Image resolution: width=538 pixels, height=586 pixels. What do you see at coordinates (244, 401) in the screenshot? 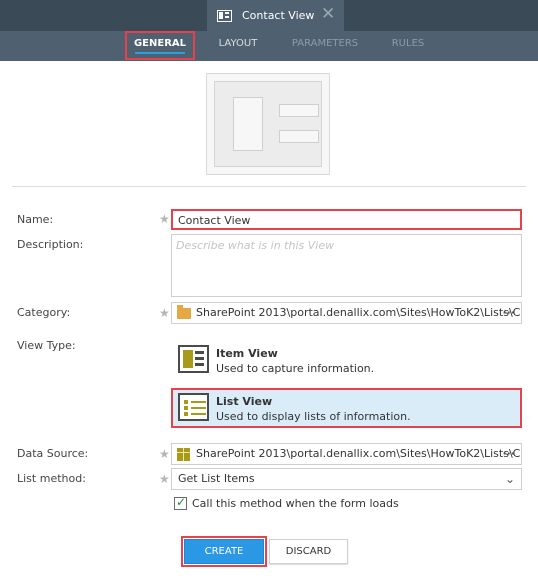
I see `list-view-title: List View` at bounding box center [244, 401].